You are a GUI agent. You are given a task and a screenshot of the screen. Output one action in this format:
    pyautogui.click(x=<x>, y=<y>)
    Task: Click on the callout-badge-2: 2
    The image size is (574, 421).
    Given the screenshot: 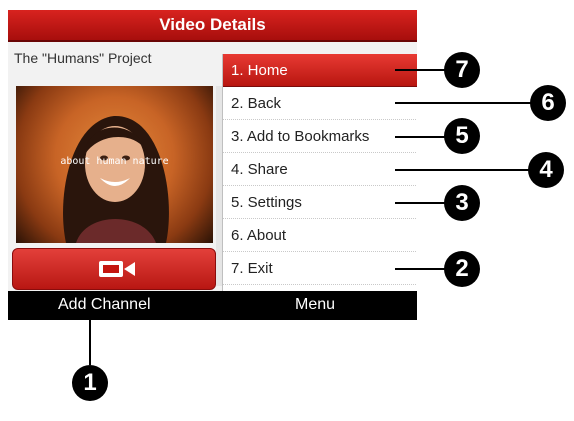 What is the action you would take?
    pyautogui.click(x=462, y=269)
    